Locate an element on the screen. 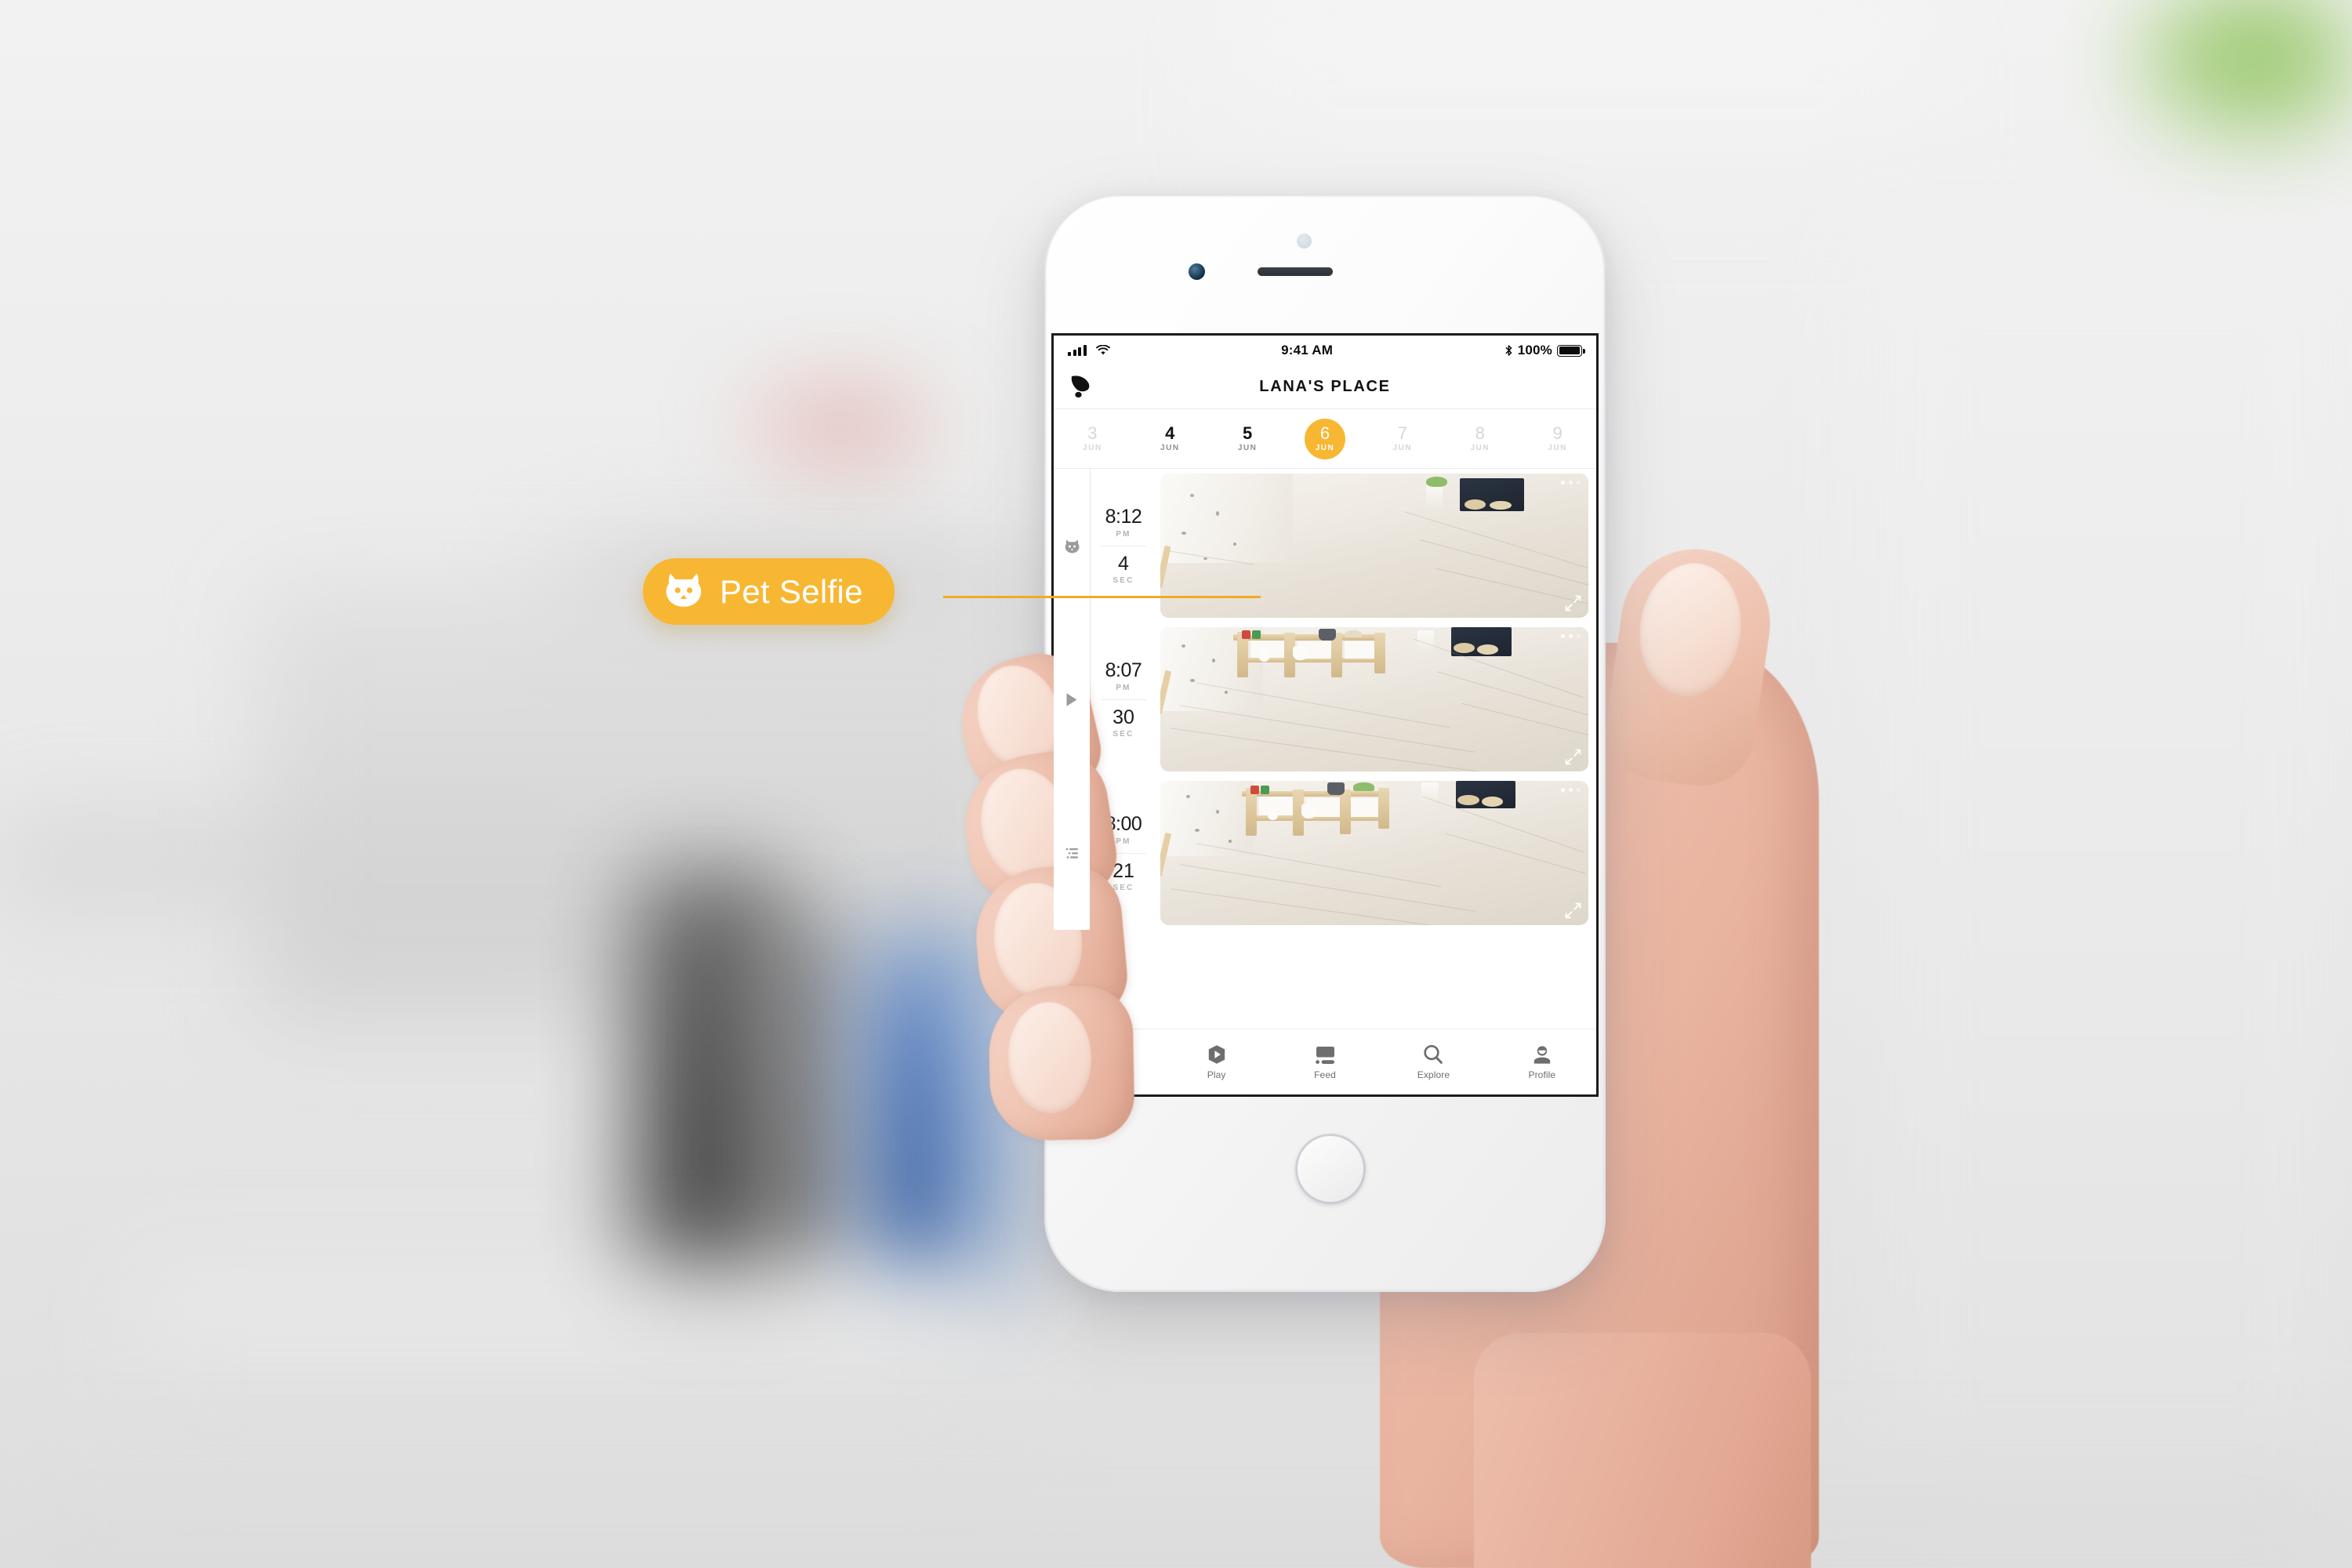 Image resolution: width=2352 pixels, height=1568 pixels. date-day: 9 is located at coordinates (1557, 433).